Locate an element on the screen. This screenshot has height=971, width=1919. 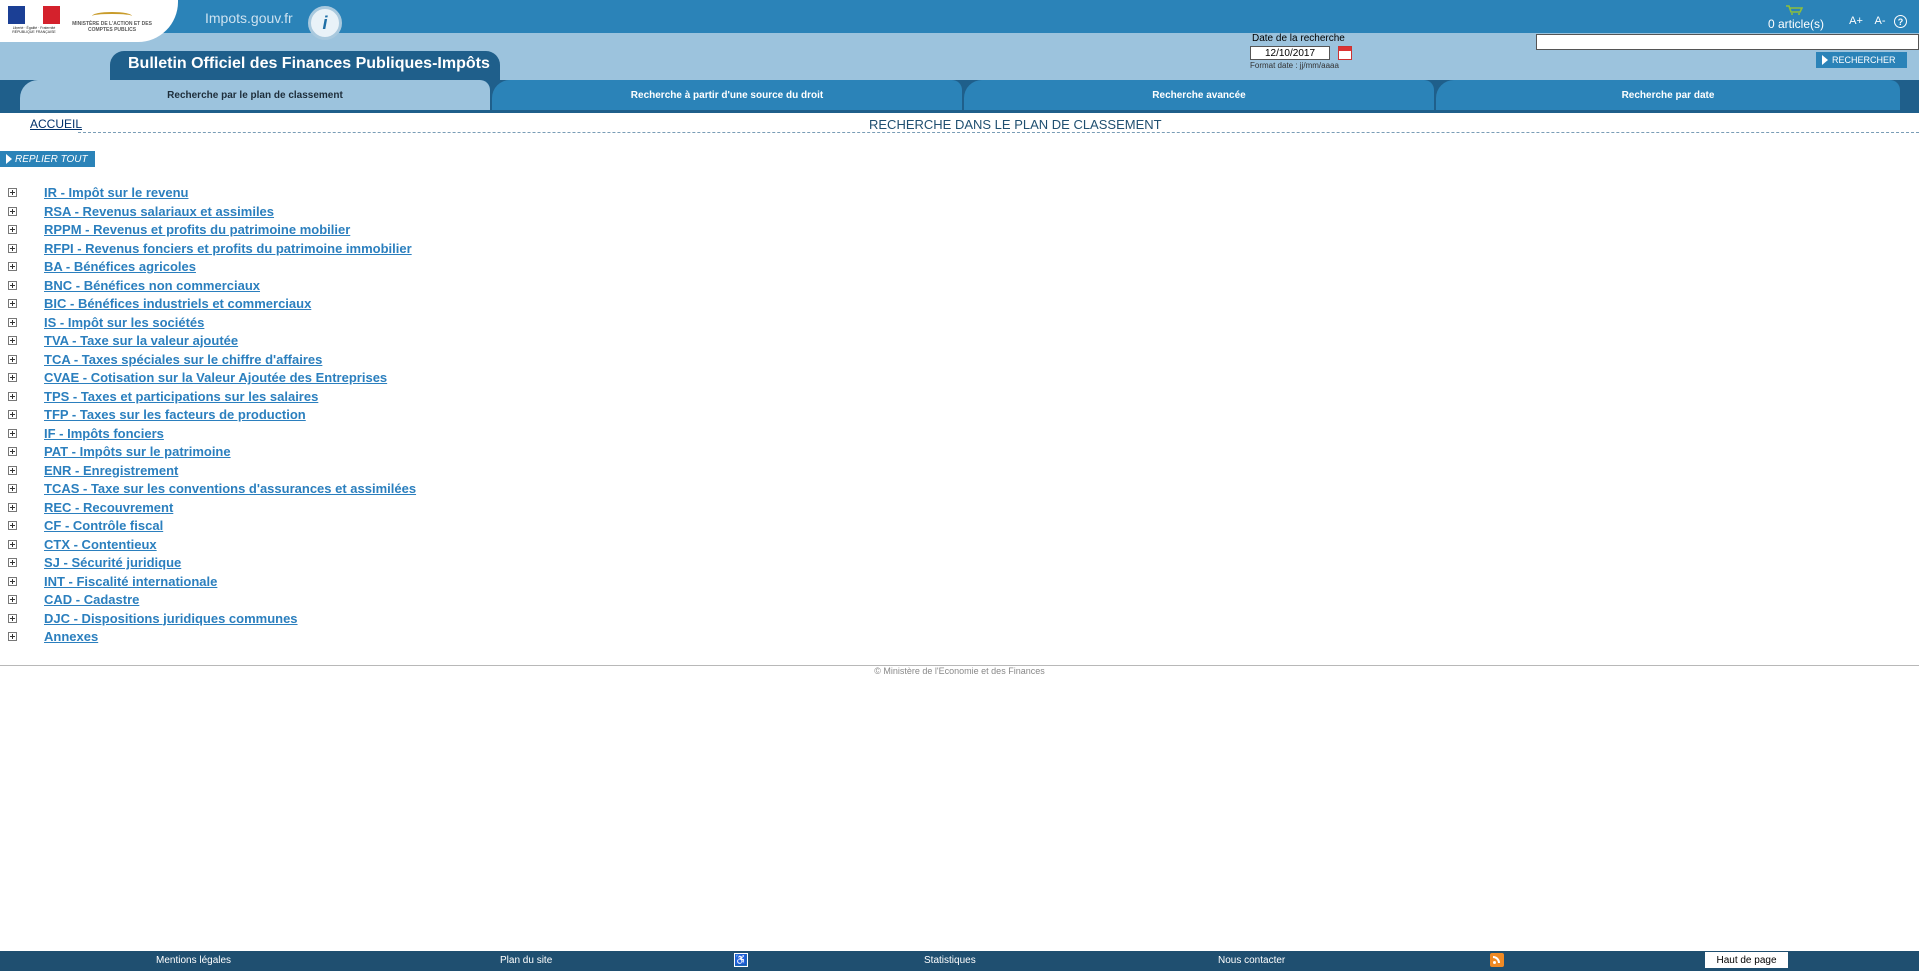
rss-icon is located at coordinates (1497, 960).